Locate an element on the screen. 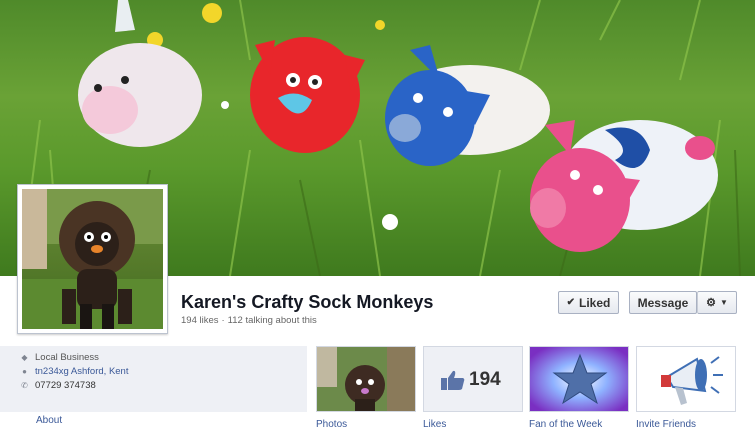 The image size is (755, 442). liked-button: ✔ Liked is located at coordinates (588, 302).